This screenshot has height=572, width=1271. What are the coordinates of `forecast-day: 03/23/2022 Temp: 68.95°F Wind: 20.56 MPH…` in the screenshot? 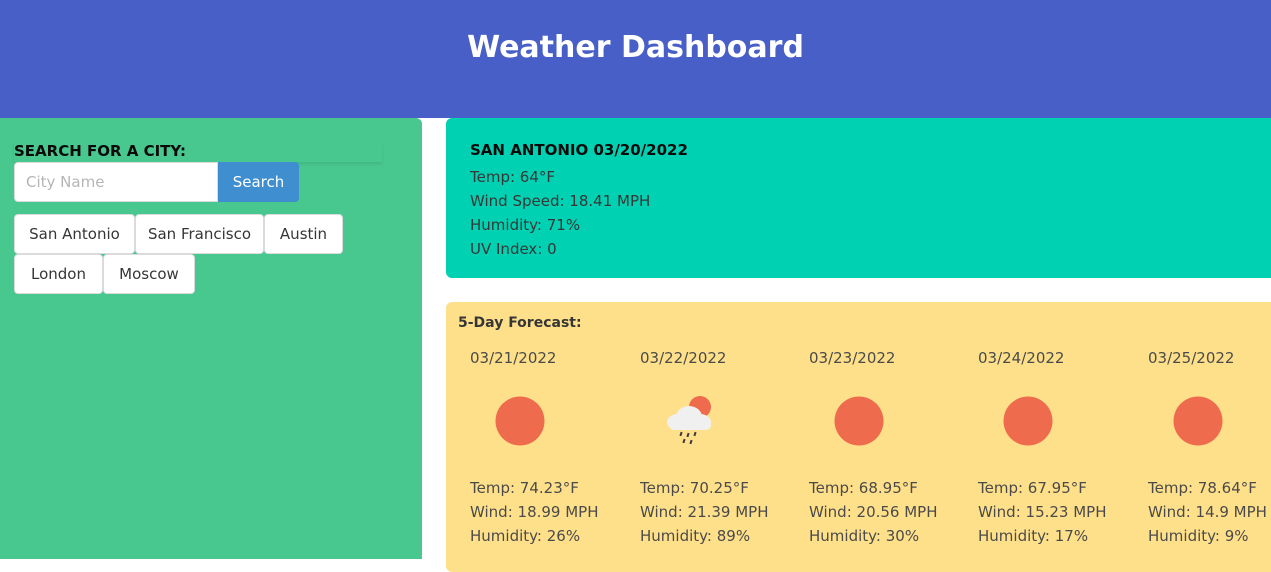 It's located at (889, 437).